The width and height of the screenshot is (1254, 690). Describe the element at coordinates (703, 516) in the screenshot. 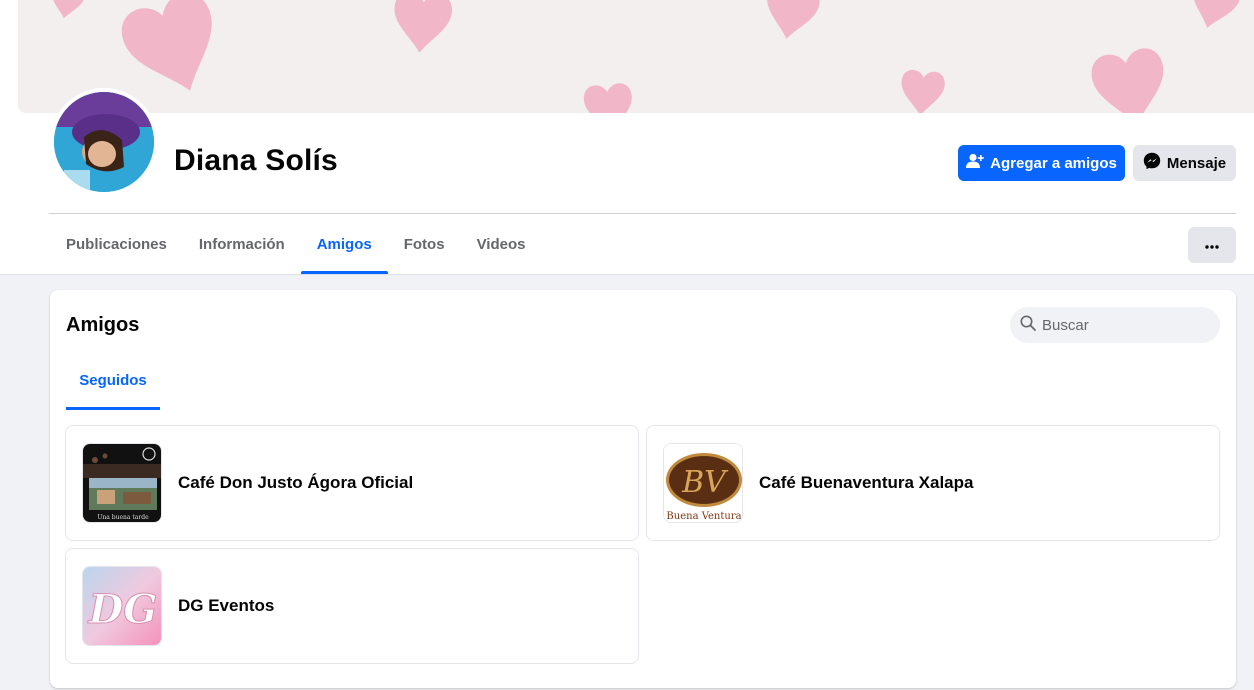

I see `thumbnail-caption: Buena Ventura` at that location.